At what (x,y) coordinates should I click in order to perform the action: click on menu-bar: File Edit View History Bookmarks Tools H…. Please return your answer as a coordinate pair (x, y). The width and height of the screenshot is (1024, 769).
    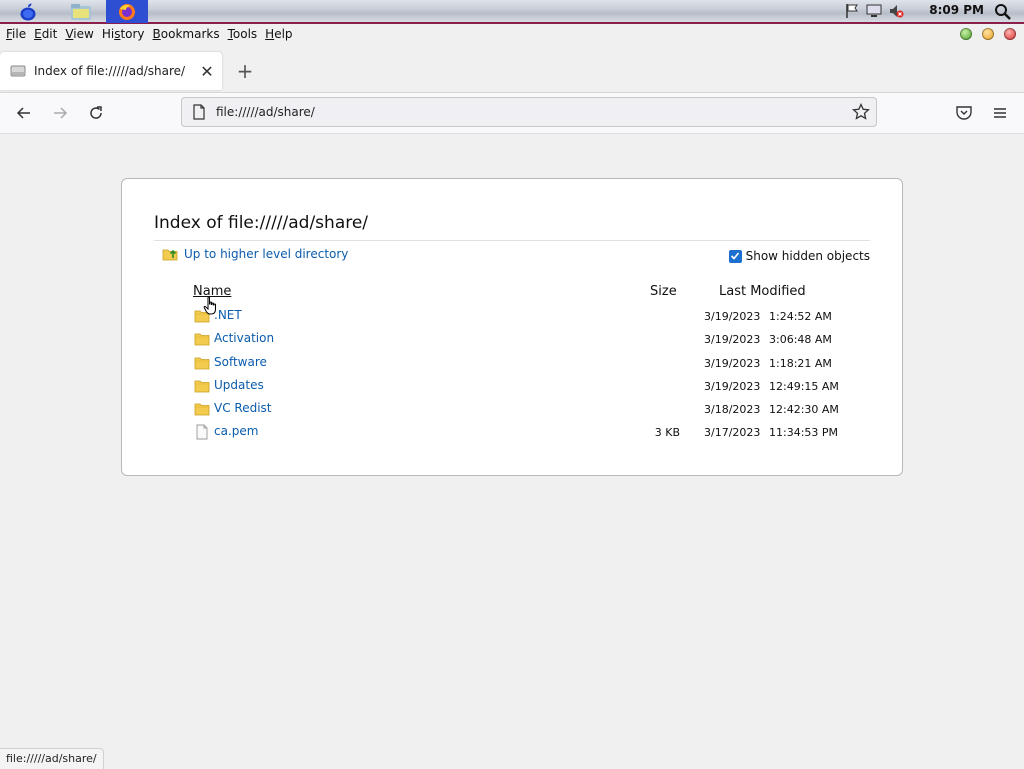
    Looking at the image, I should click on (512, 34).